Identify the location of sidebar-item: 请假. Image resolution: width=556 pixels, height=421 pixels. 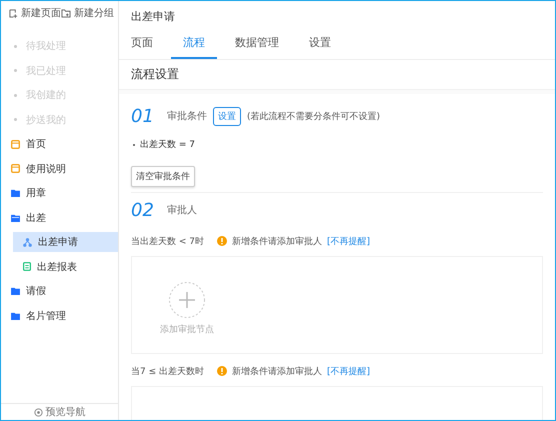
(59, 291).